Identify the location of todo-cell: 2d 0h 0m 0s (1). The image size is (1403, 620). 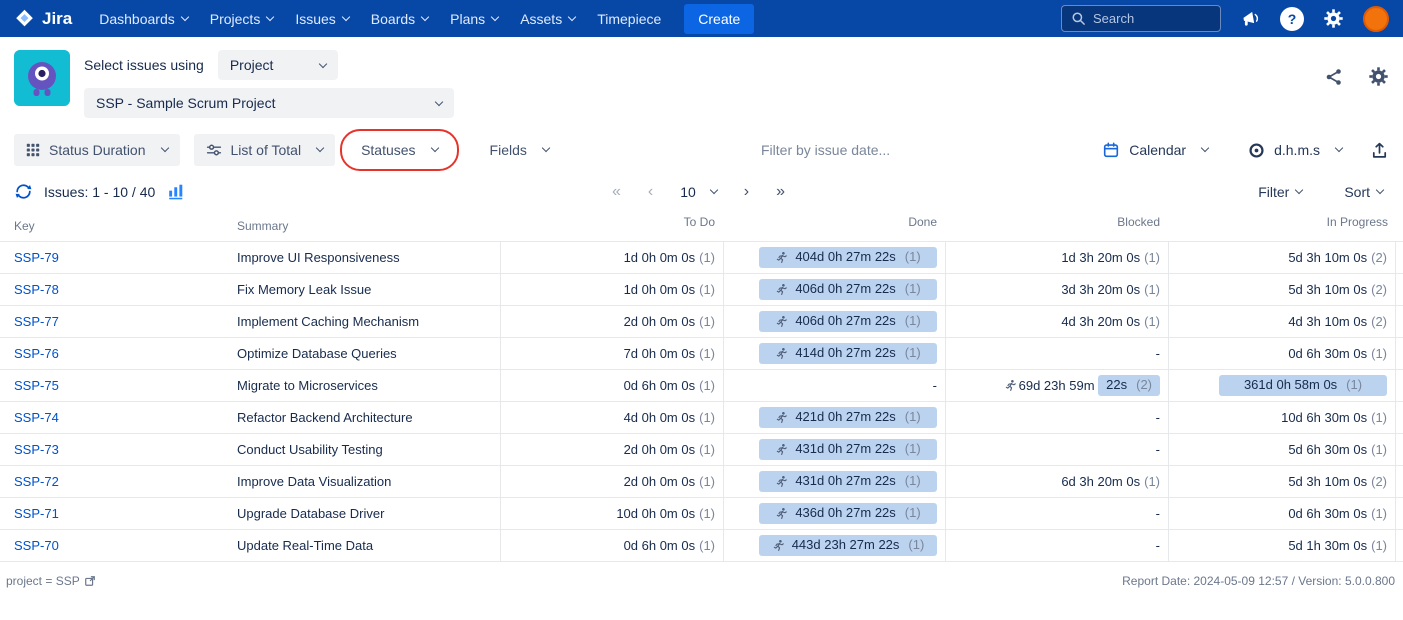
(611, 481).